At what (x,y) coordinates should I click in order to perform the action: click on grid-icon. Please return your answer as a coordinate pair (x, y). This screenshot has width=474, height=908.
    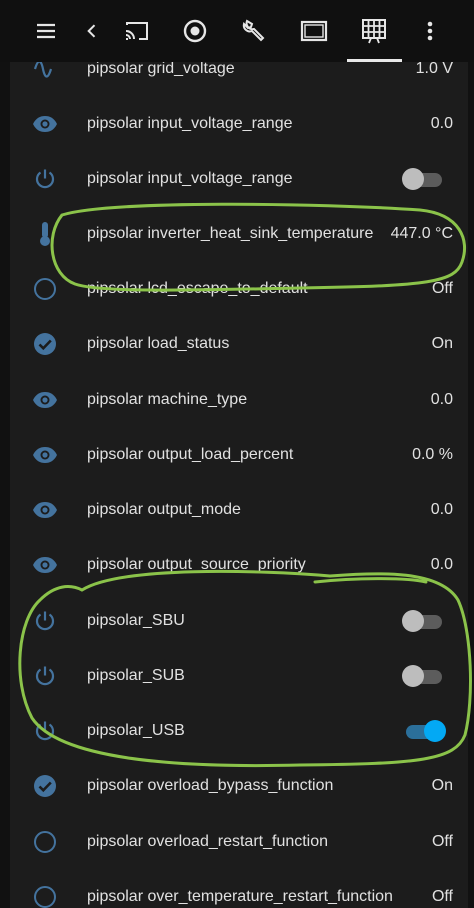
    Looking at the image, I should click on (374, 31).